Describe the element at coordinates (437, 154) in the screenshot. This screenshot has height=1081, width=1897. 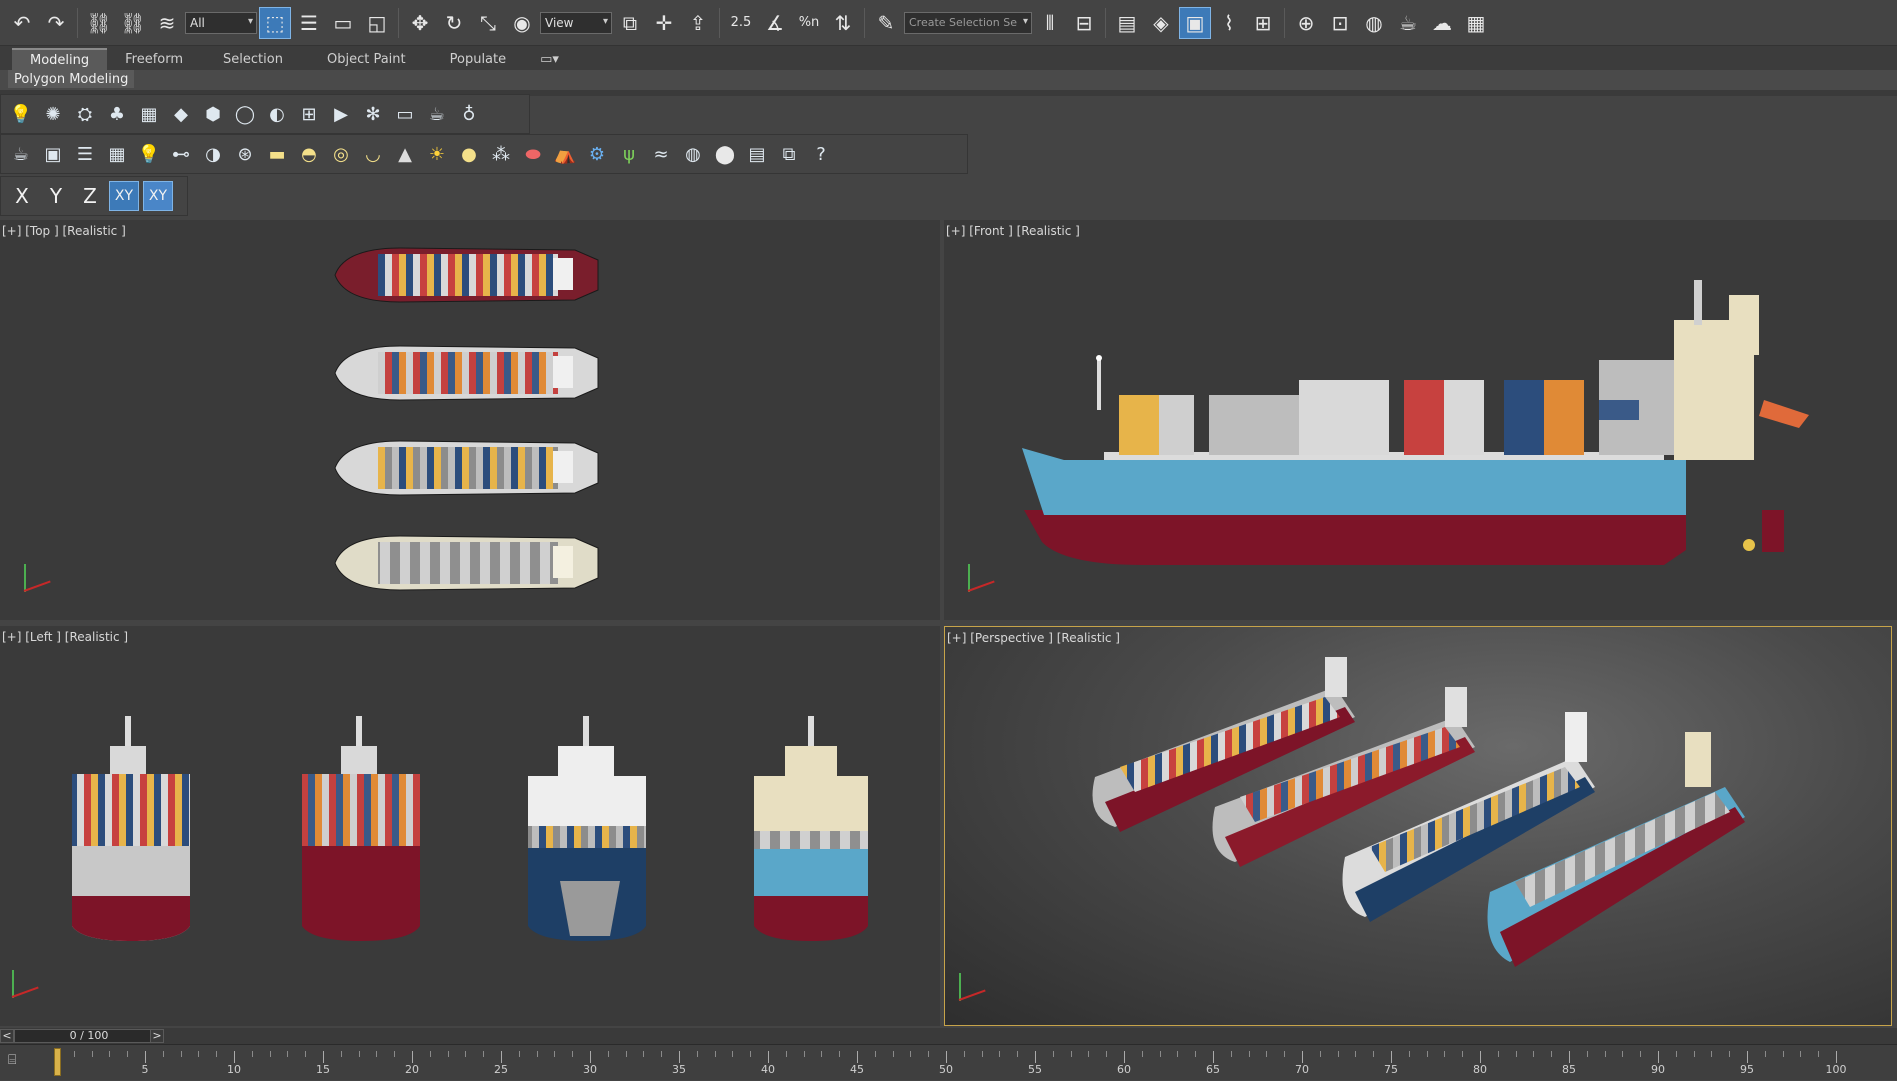
I see `sun-light-icon: ☀` at that location.